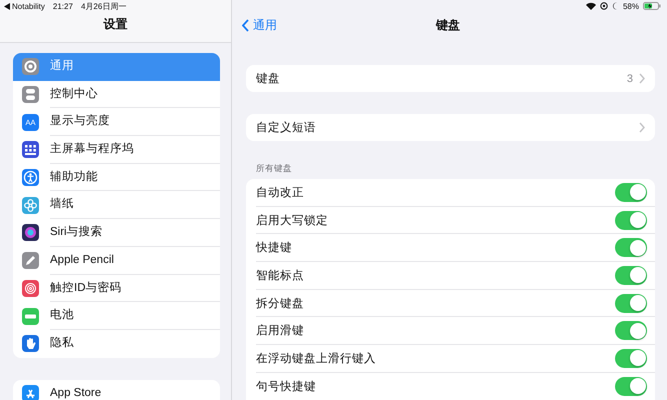 The image size is (667, 400). Describe the element at coordinates (116, 178) in the screenshot. I see `sidebar-item: 辅助功能` at that location.